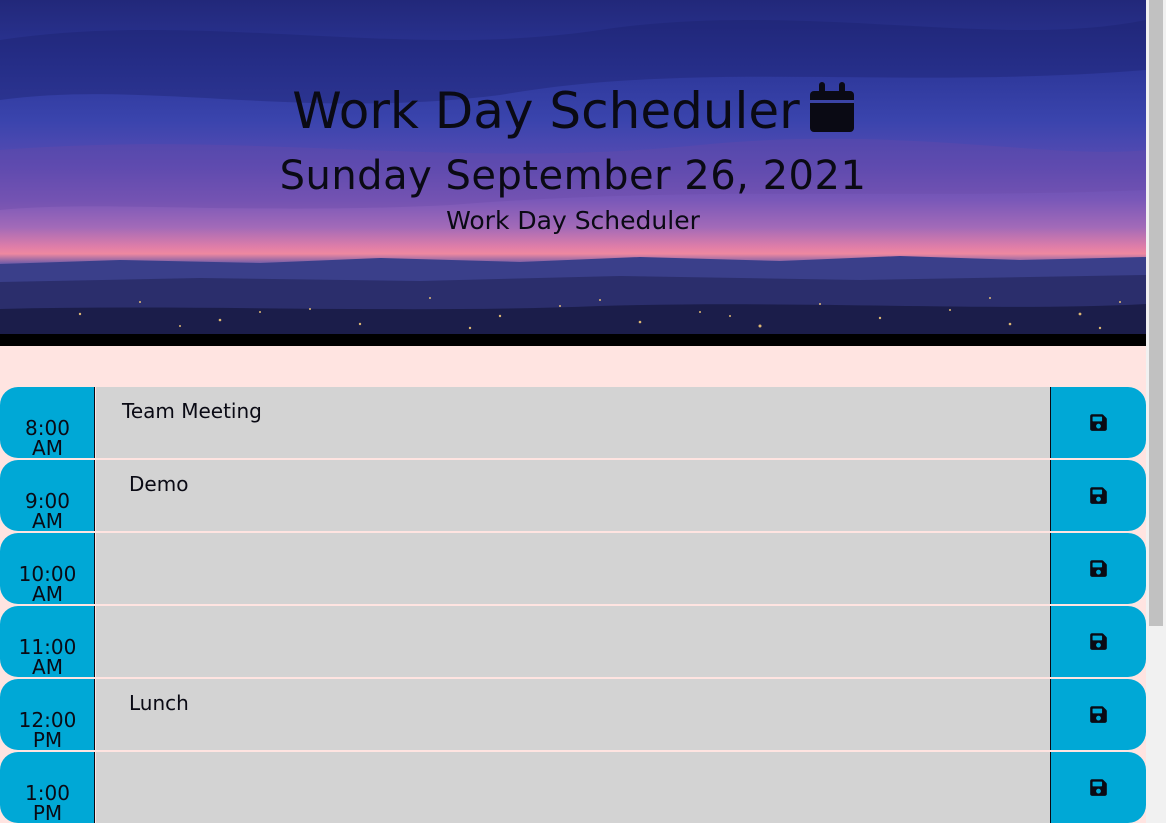 The width and height of the screenshot is (1166, 823). What do you see at coordinates (47, 720) in the screenshot?
I see `hour-time: 12:00` at bounding box center [47, 720].